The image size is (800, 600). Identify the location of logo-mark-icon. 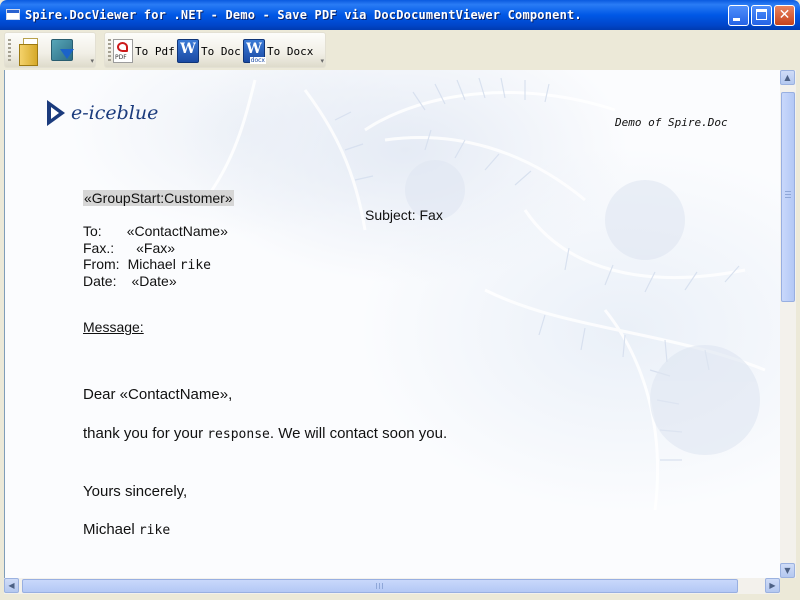
(56, 113).